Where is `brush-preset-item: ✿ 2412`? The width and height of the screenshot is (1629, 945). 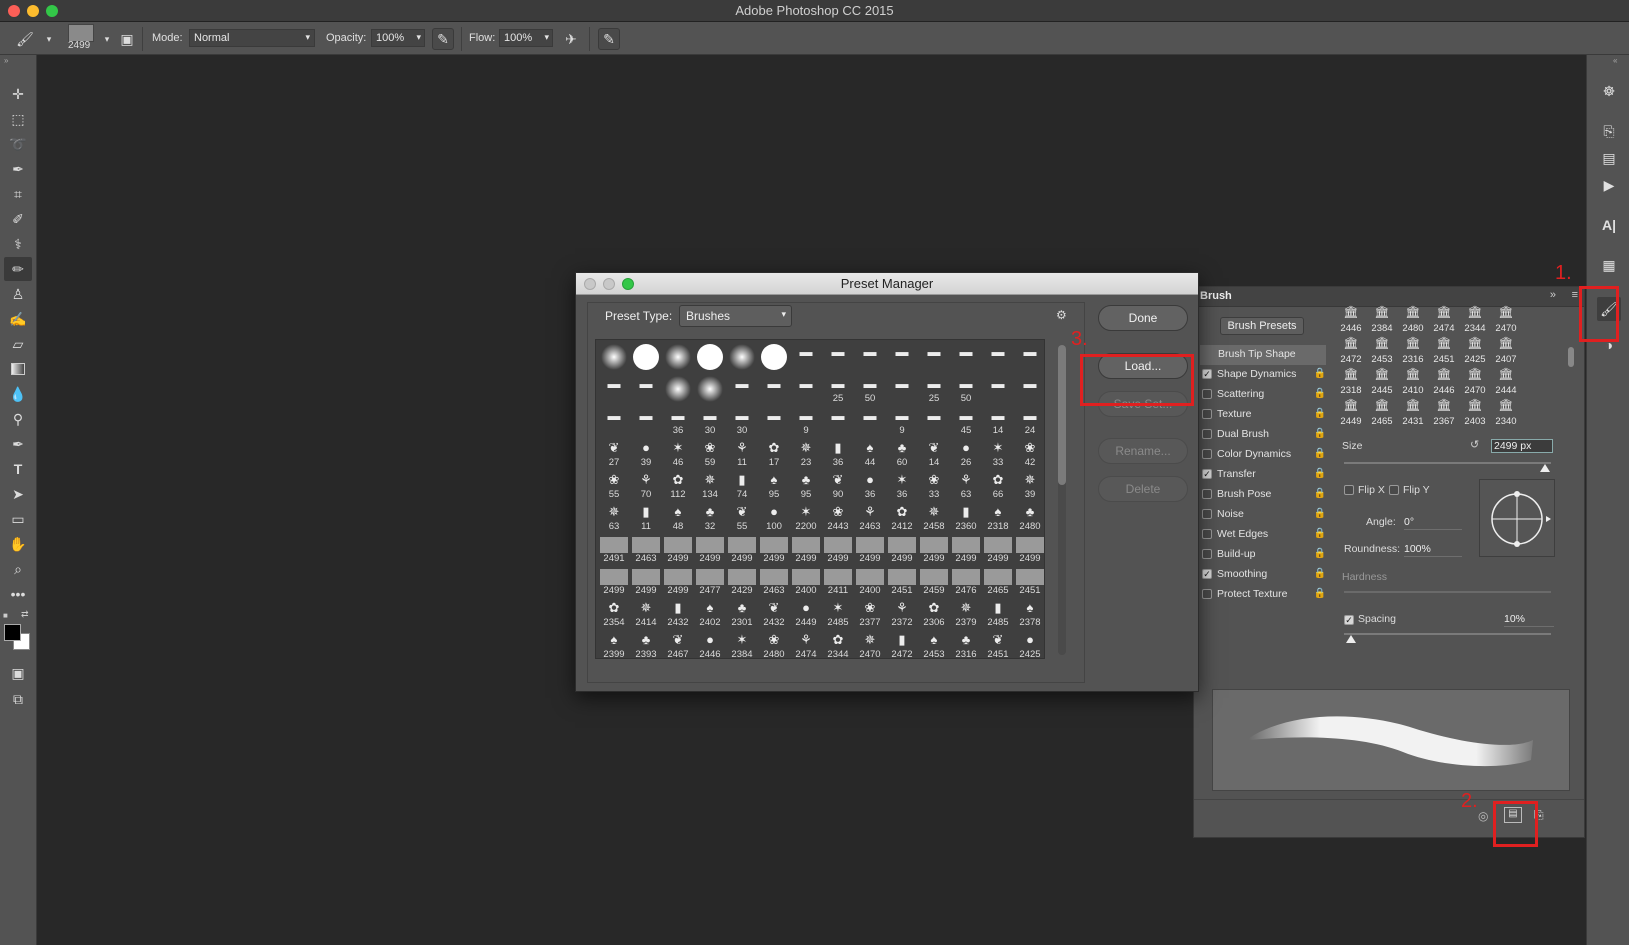
brush-preset-item: ✿ 2412 is located at coordinates (902, 519).